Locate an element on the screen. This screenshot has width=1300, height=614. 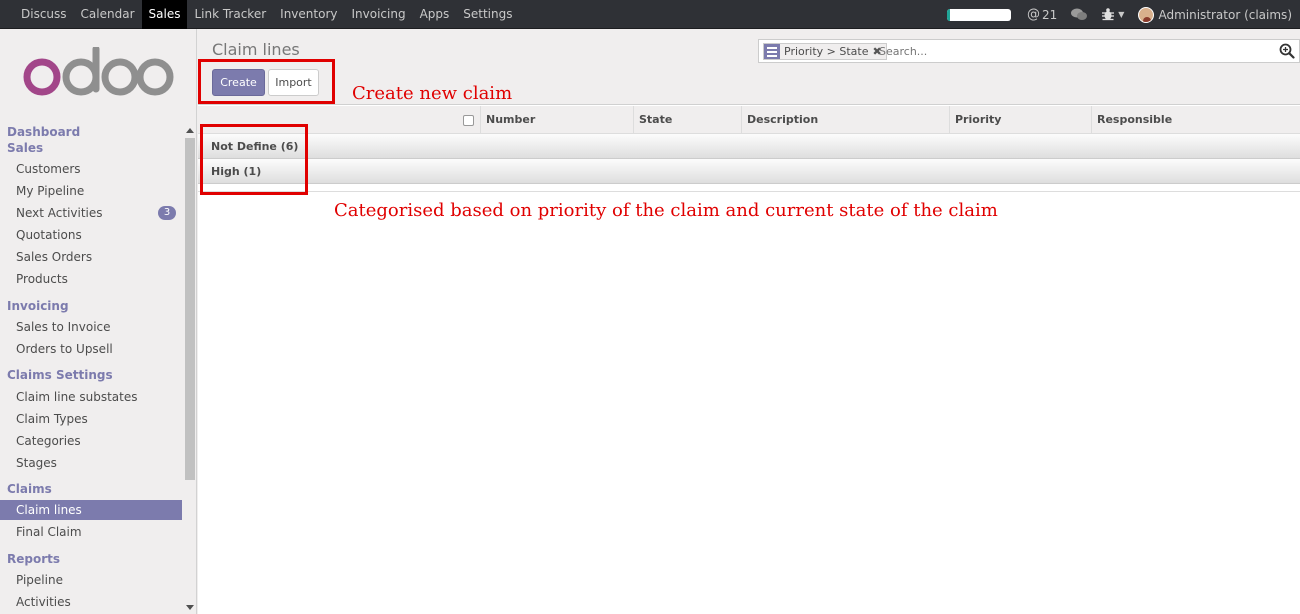
sidebar-item-claim-line-substates: Claim line substates is located at coordinates (91, 397).